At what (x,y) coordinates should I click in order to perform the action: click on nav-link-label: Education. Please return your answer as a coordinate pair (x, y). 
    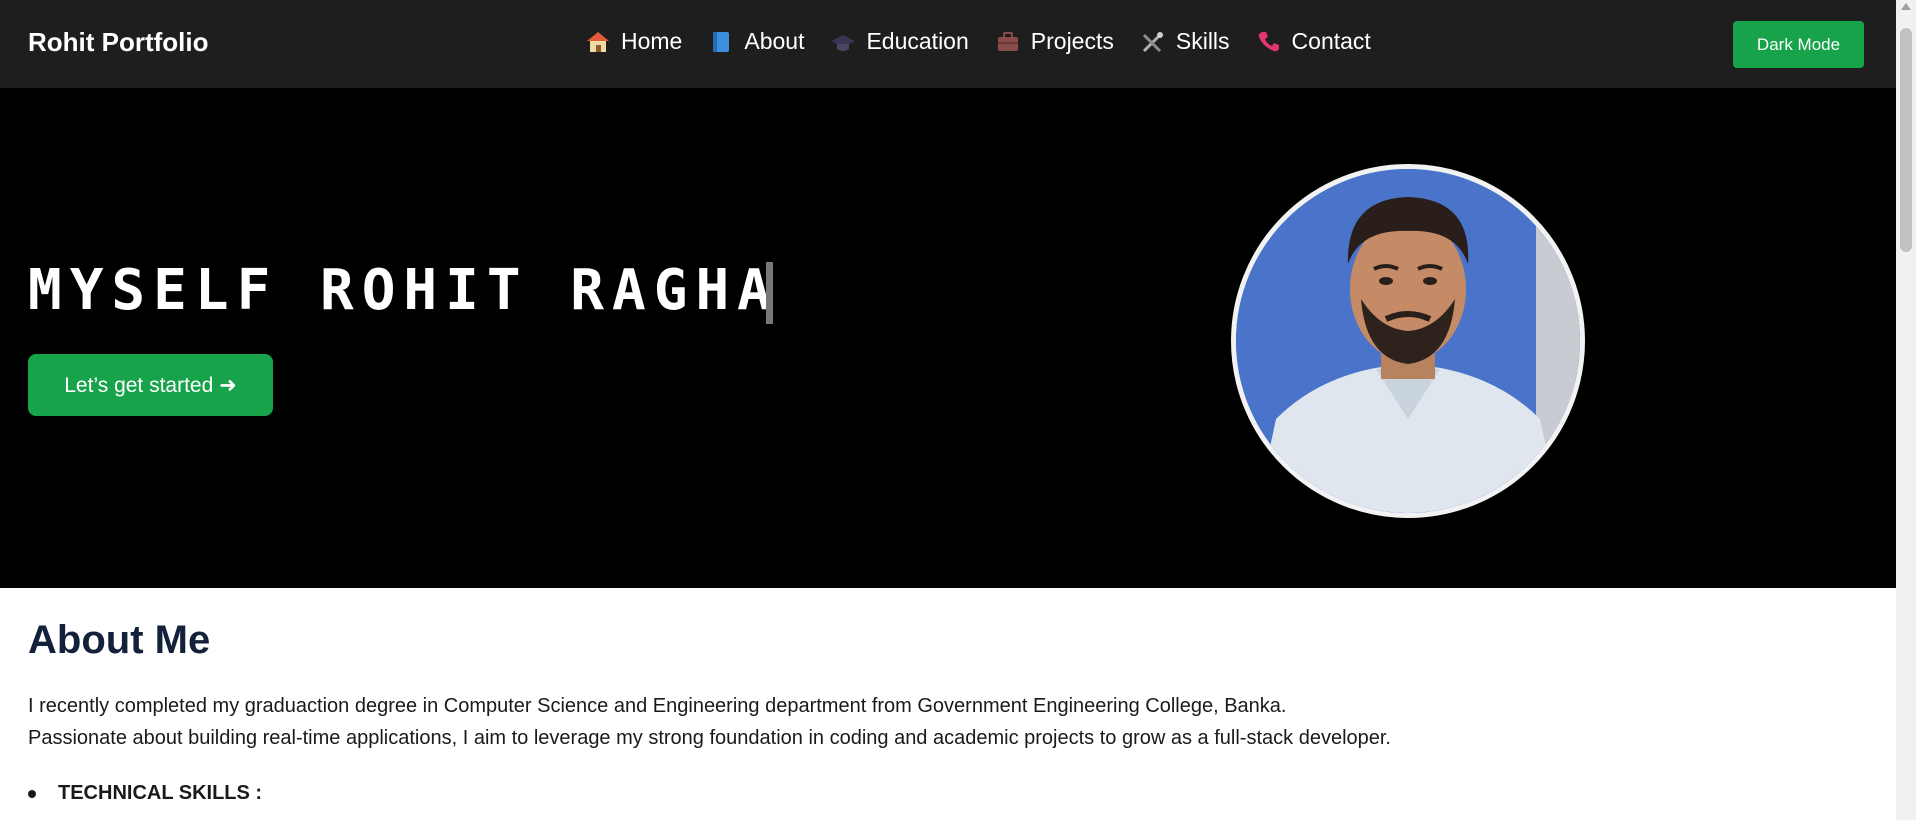
    Looking at the image, I should click on (917, 41).